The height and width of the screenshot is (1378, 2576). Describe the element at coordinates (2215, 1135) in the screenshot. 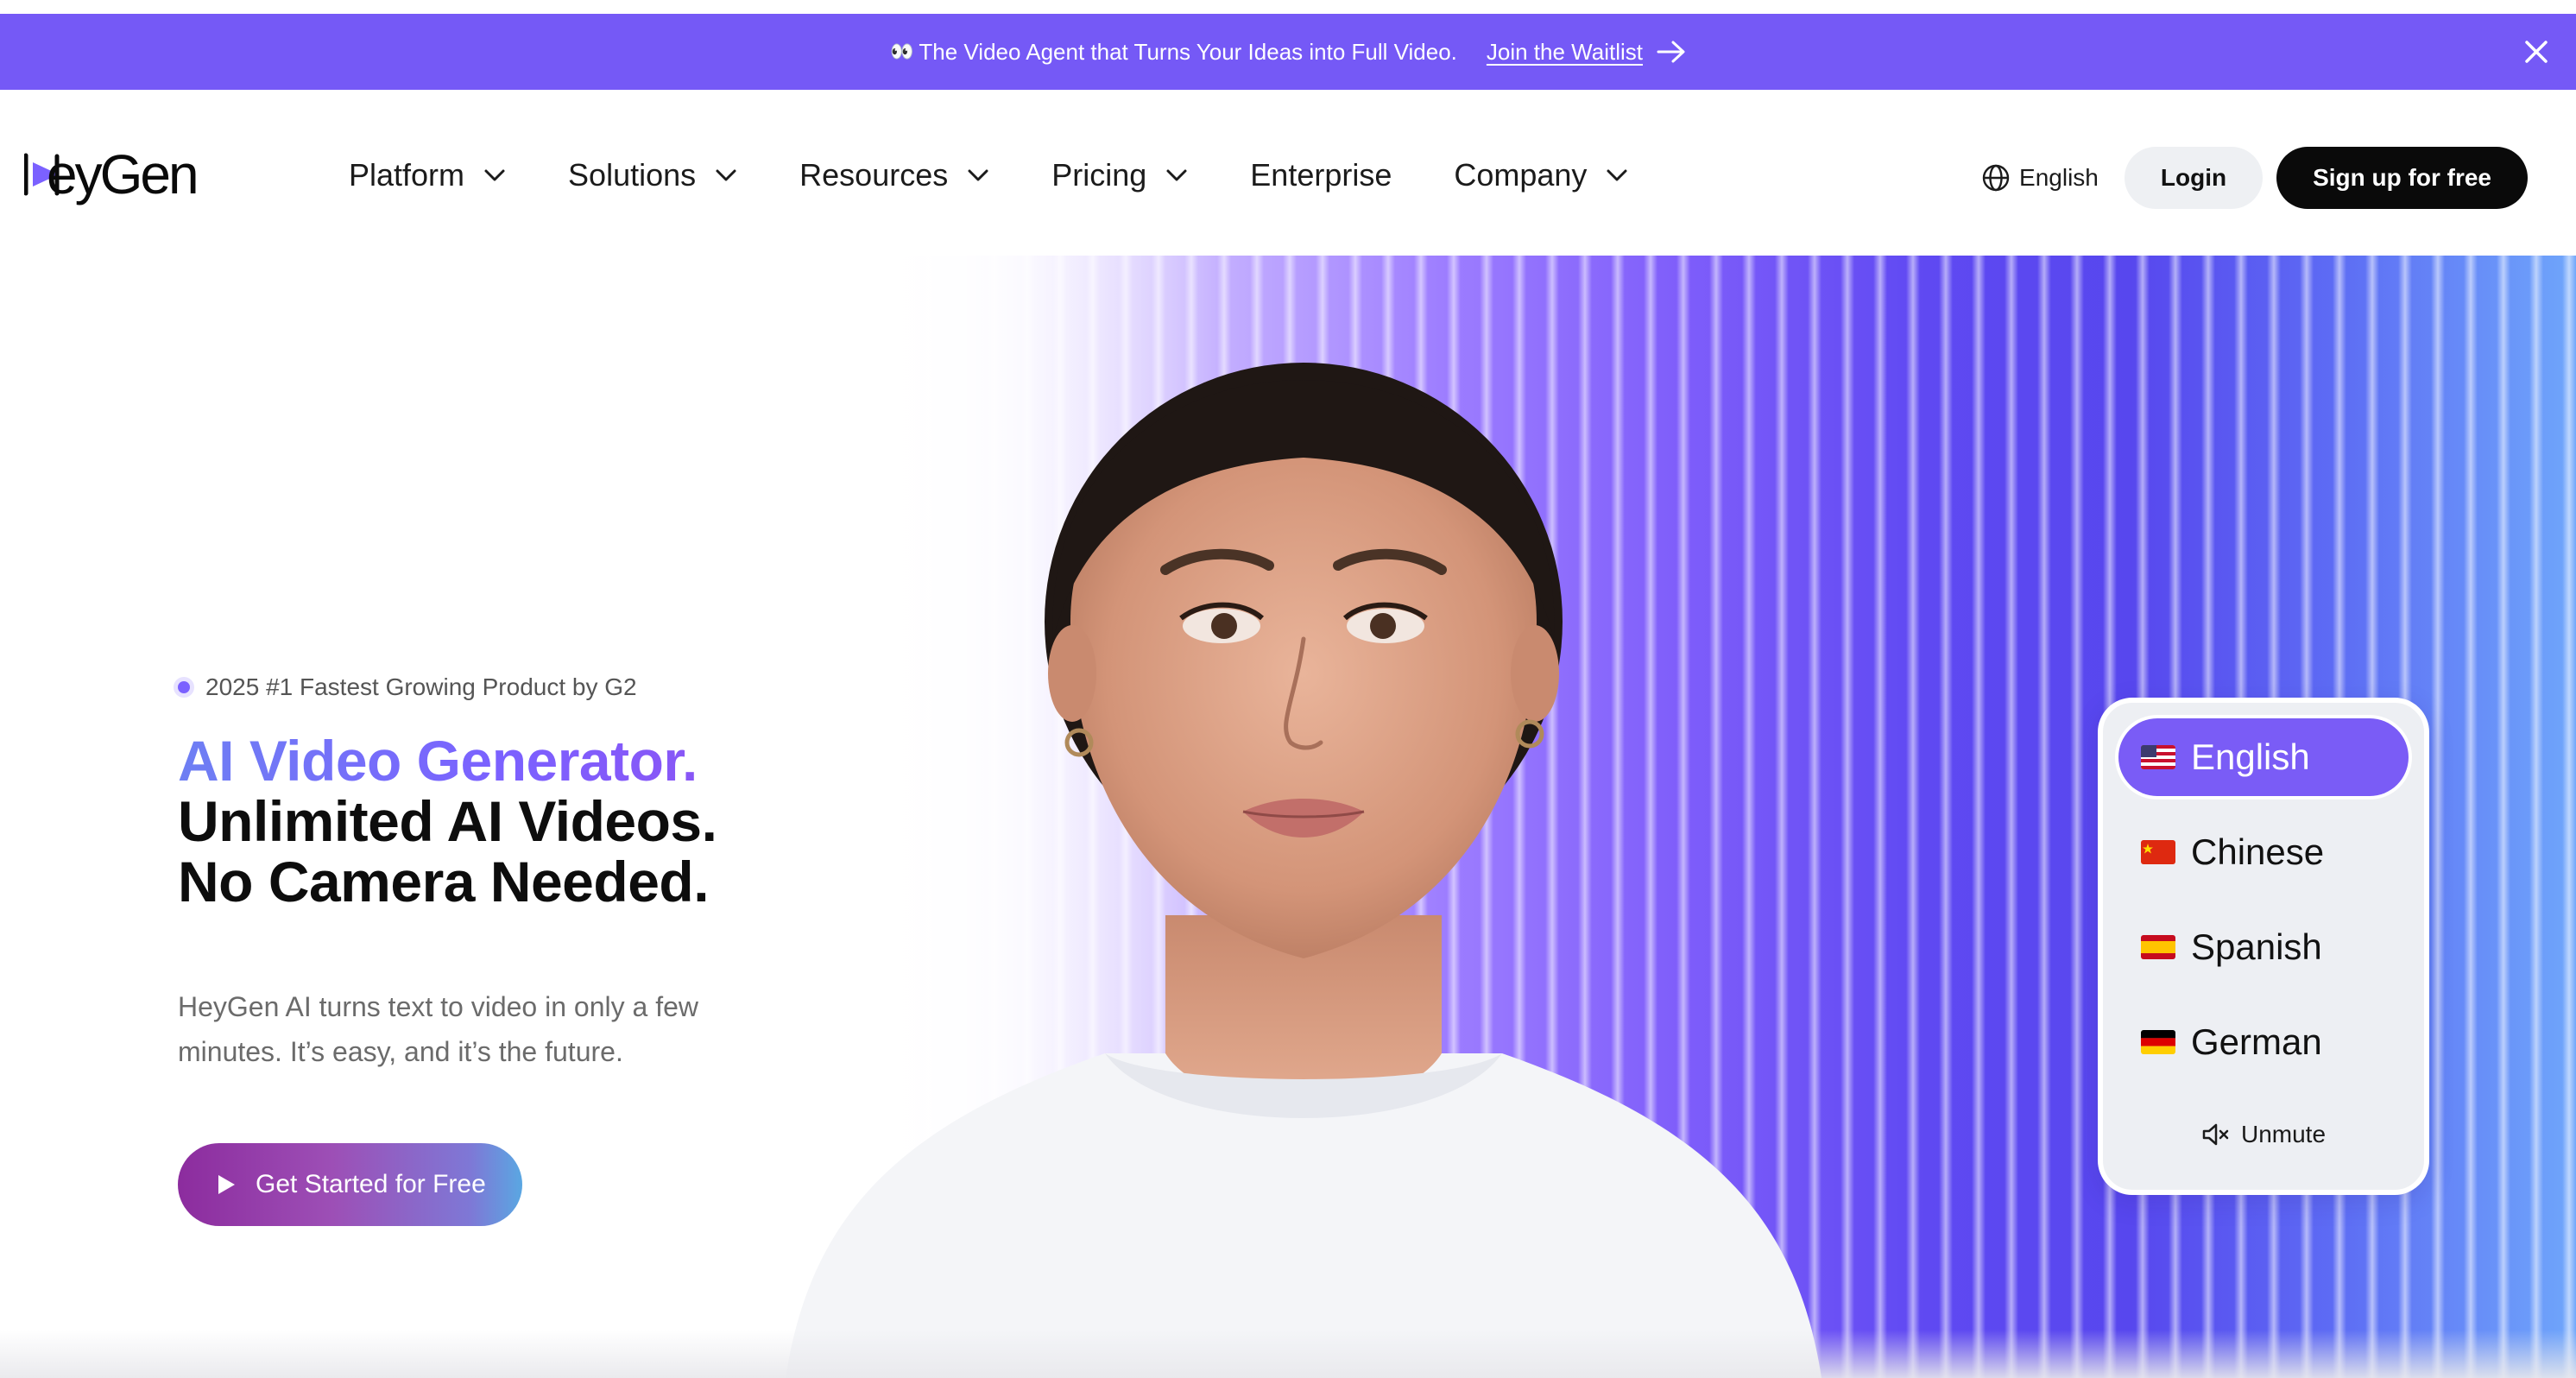

I see `muted-speaker-icon` at that location.